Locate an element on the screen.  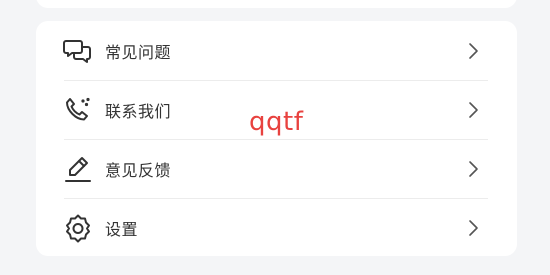
menu-item-label: 设置 is located at coordinates (122, 229).